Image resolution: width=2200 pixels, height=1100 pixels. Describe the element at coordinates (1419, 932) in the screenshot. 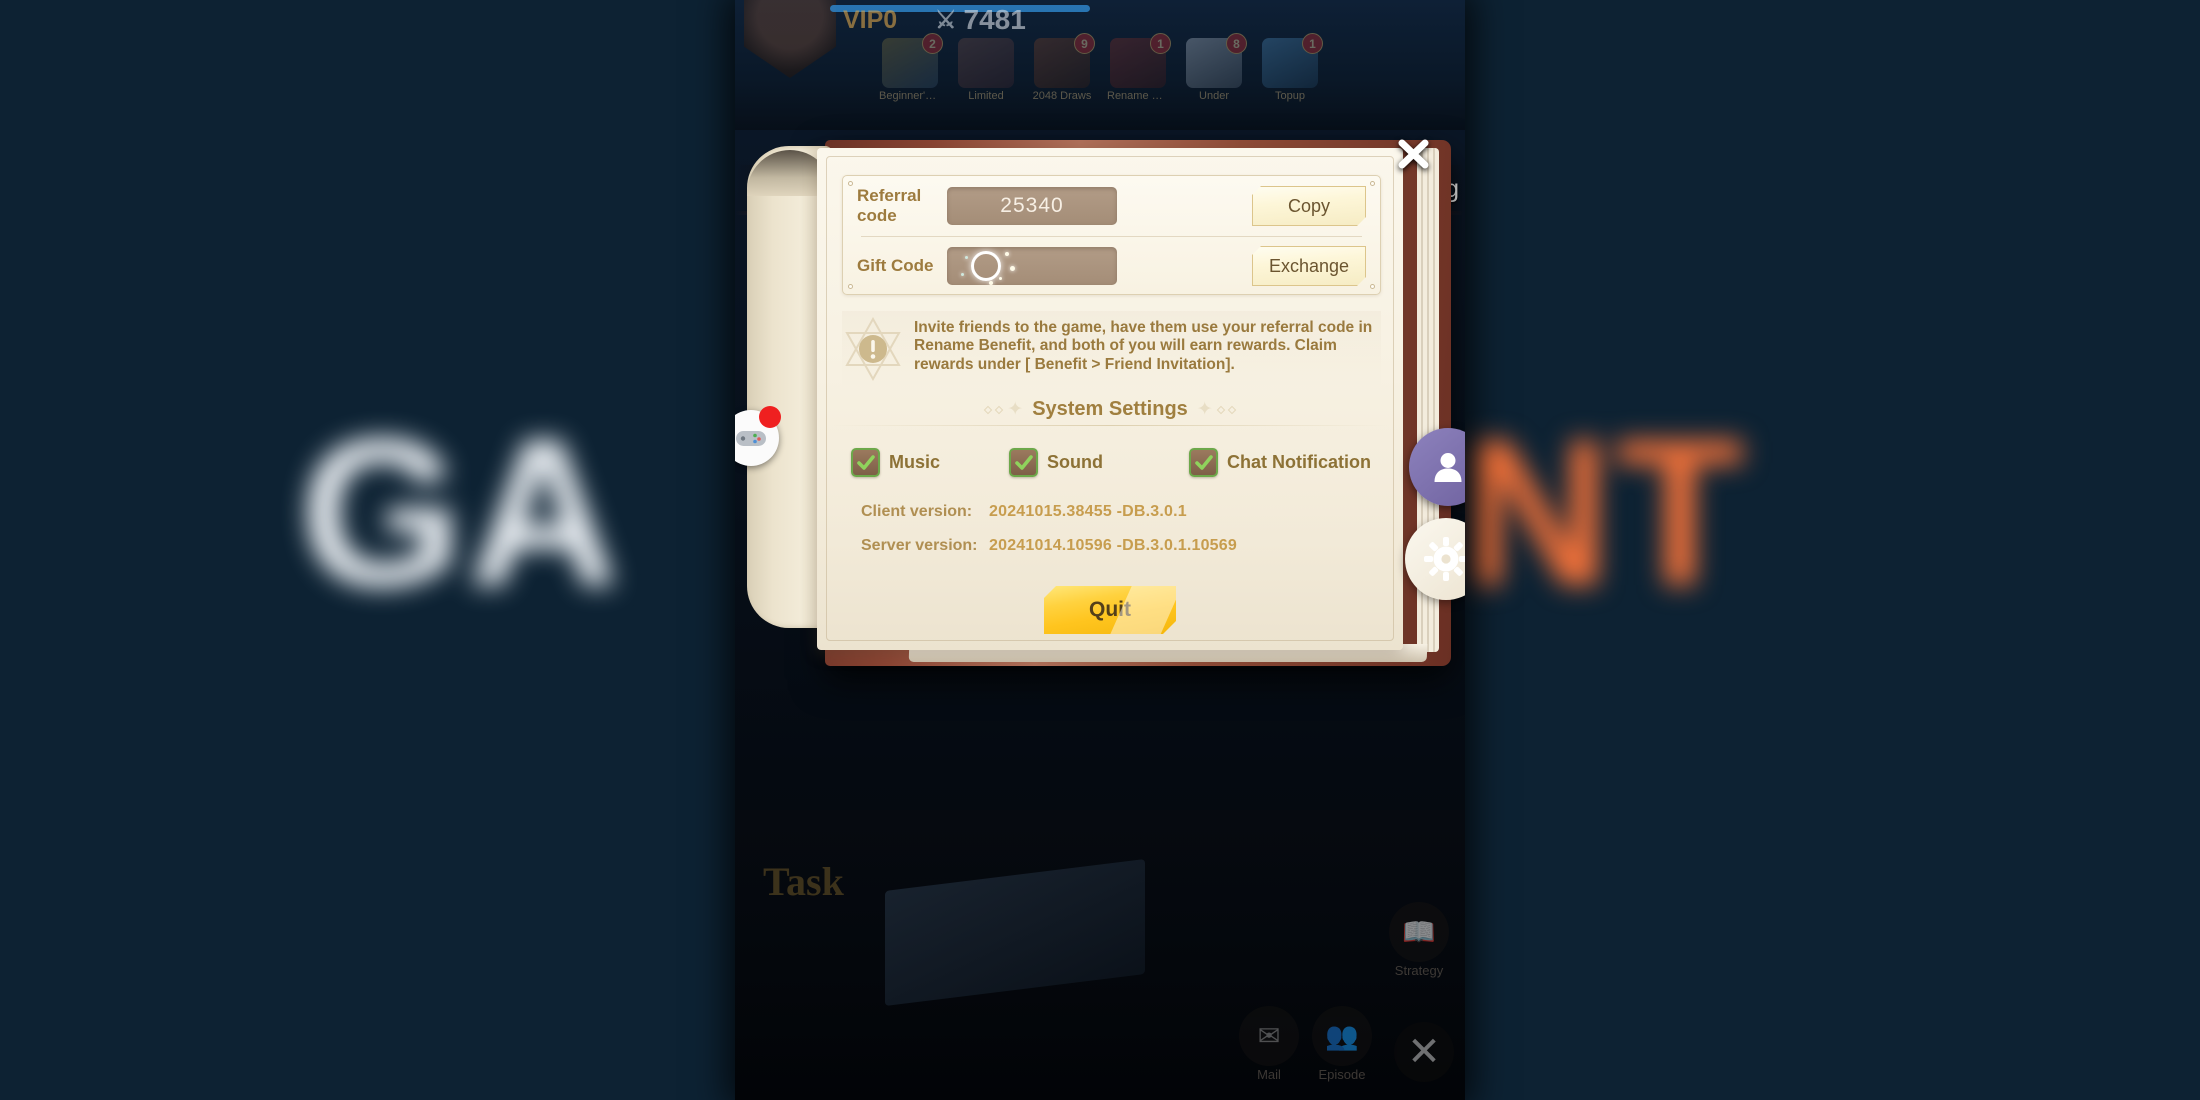

I see `book-icon: 📖` at that location.